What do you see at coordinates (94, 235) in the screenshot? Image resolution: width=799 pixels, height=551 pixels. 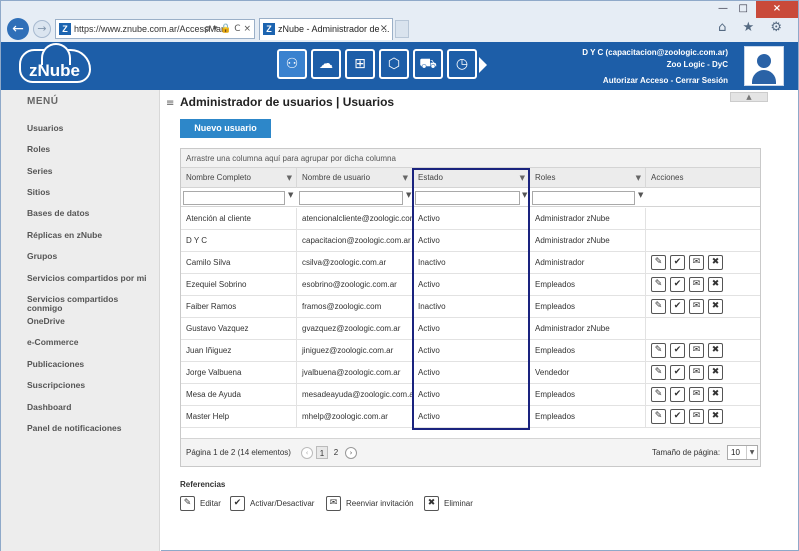 I see `sidebar-item-replicas: Réplicas en zNube` at bounding box center [94, 235].